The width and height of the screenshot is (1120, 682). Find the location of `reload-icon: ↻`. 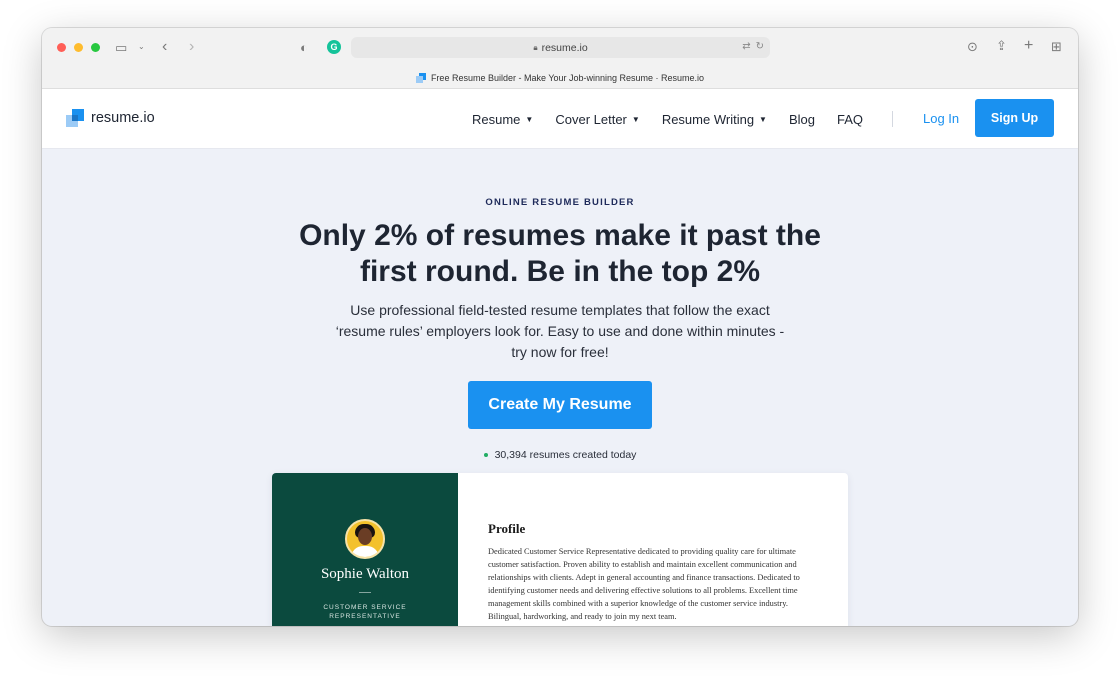

reload-icon: ↻ is located at coordinates (760, 46).